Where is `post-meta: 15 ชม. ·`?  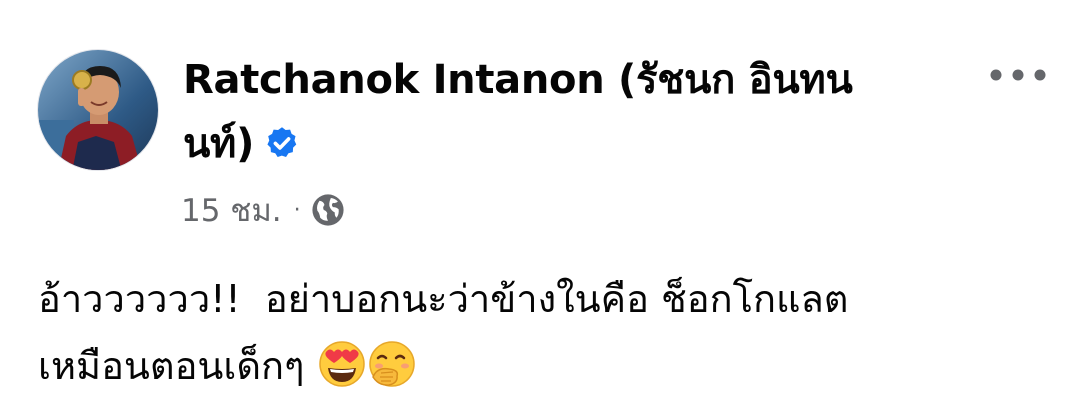 post-meta: 15 ชม. · is located at coordinates (263, 210).